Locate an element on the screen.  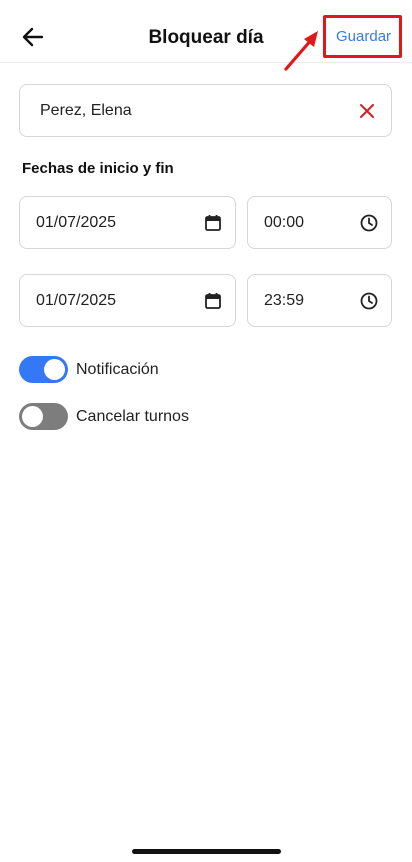
cancel-shifts-label: Cancelar turnos is located at coordinates (132, 416).